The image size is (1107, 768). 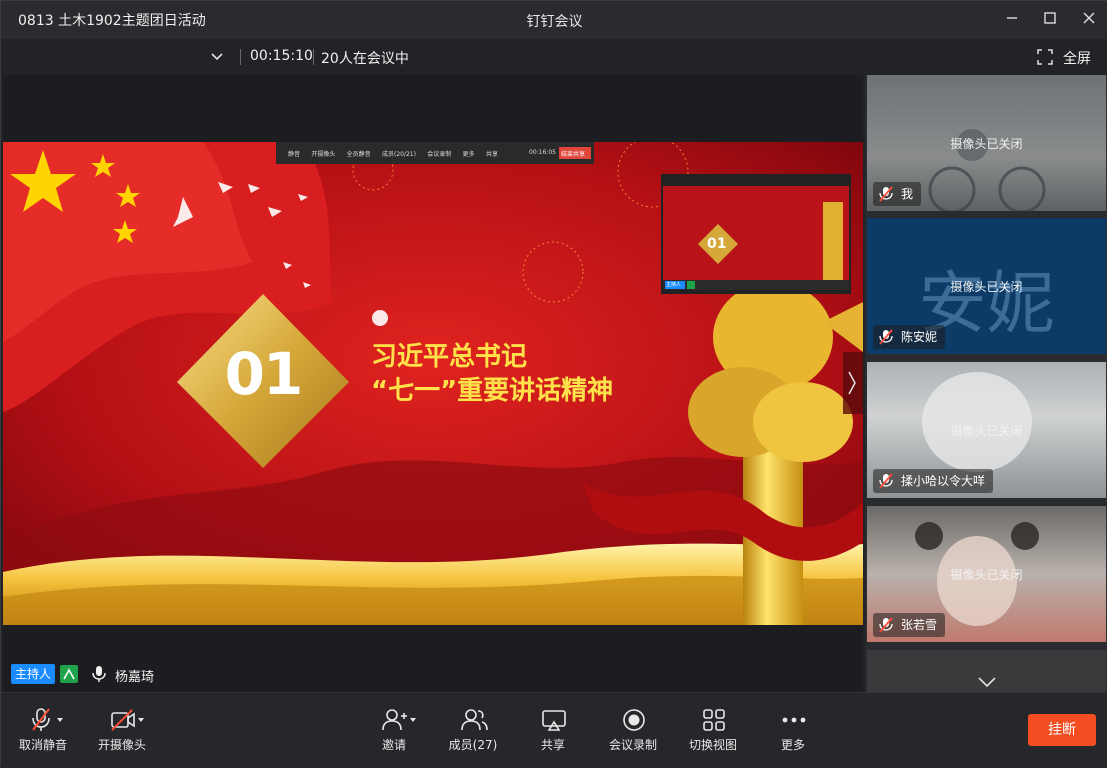 I want to click on participant-name: 张若雪, so click(x=909, y=625).